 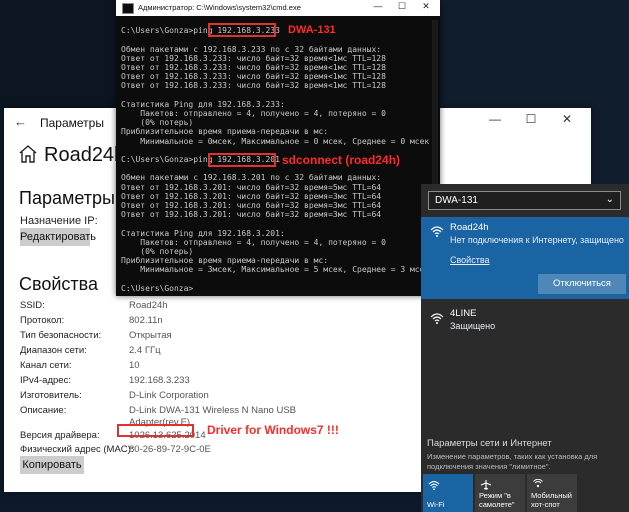 I want to click on tile-mobile-hotspot: Мобильный хот-спот, so click(x=552, y=493).